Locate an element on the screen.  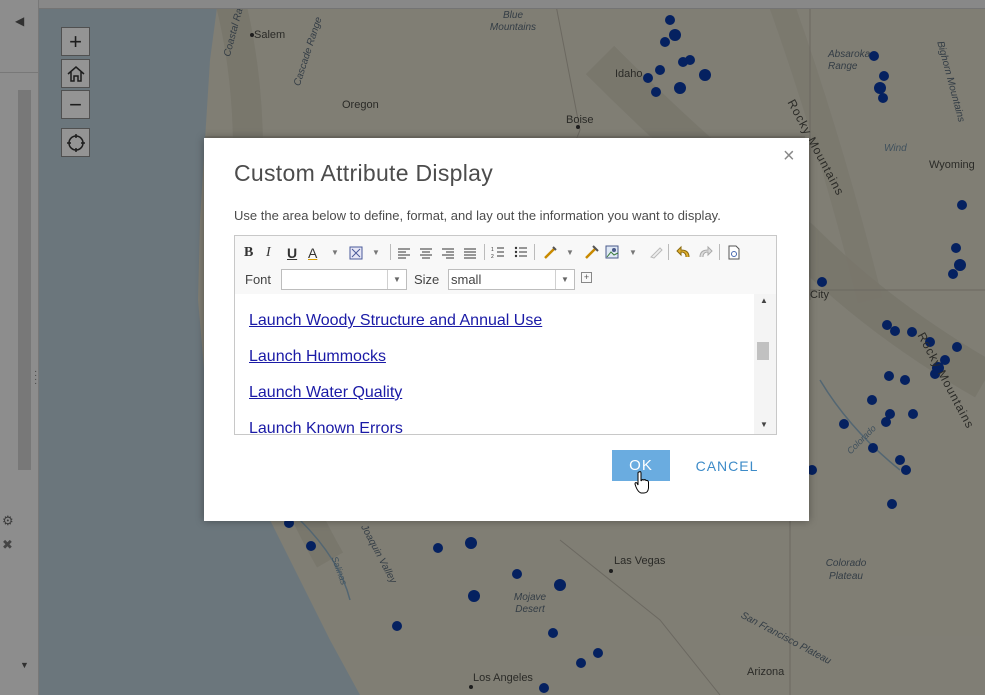
editor-toolbar: B I U A ▼ ▼ 12 ▼ ▼ Font ▼ Size small ▼ + is located at coordinates (505, 265).